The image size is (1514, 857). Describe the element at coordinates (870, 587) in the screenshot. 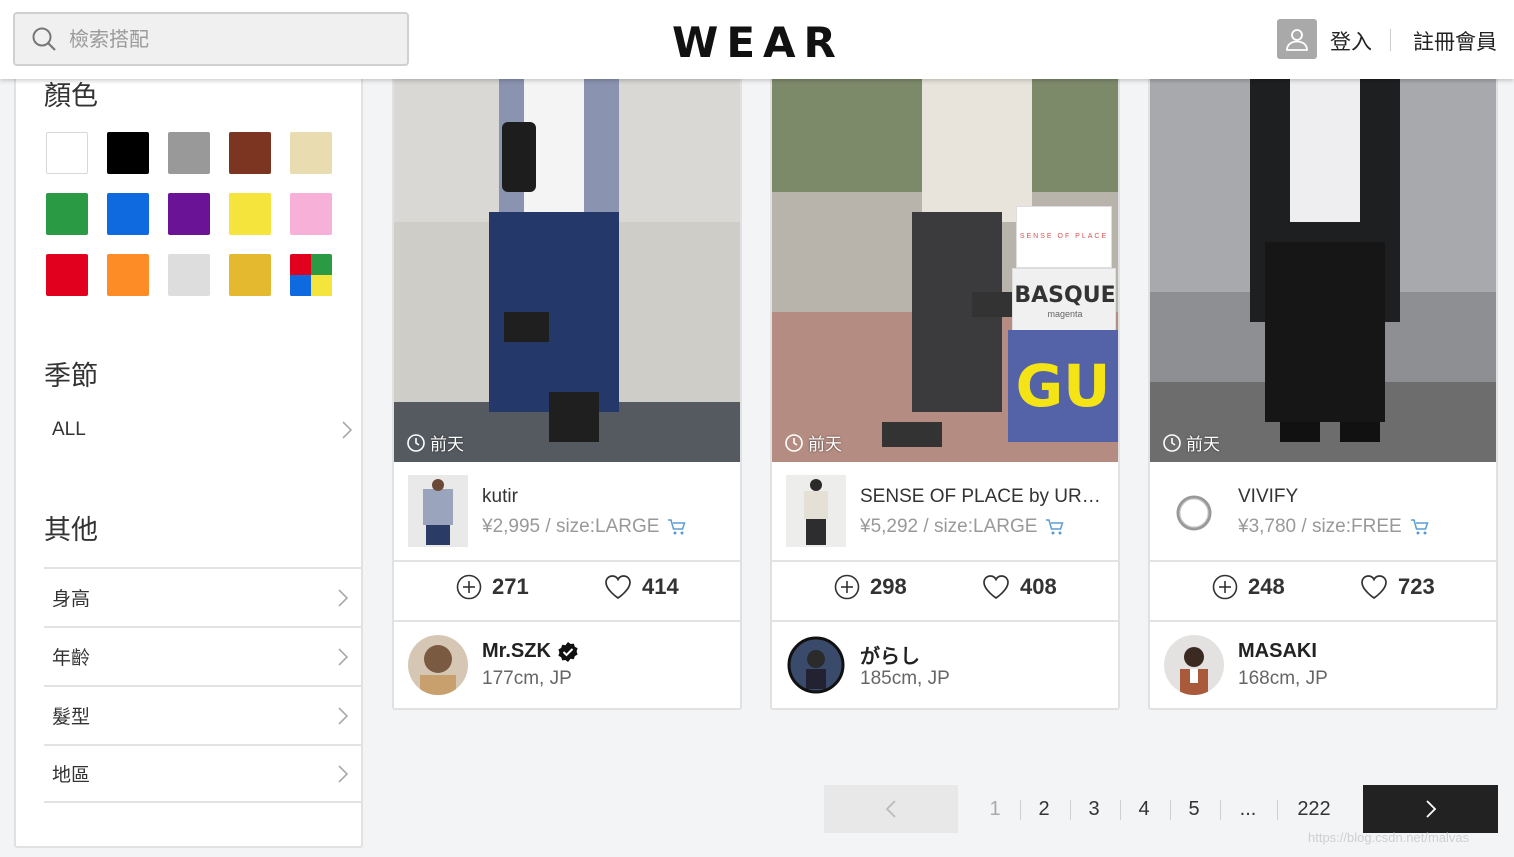

I see `save-button: 298` at that location.